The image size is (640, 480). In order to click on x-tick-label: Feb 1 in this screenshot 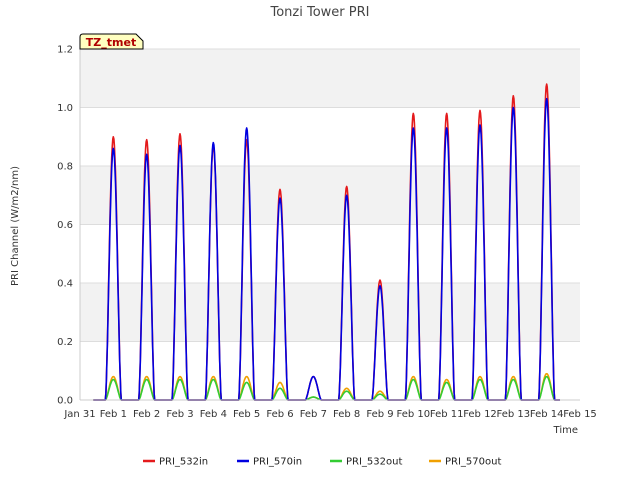, I will do `click(113, 414)`.